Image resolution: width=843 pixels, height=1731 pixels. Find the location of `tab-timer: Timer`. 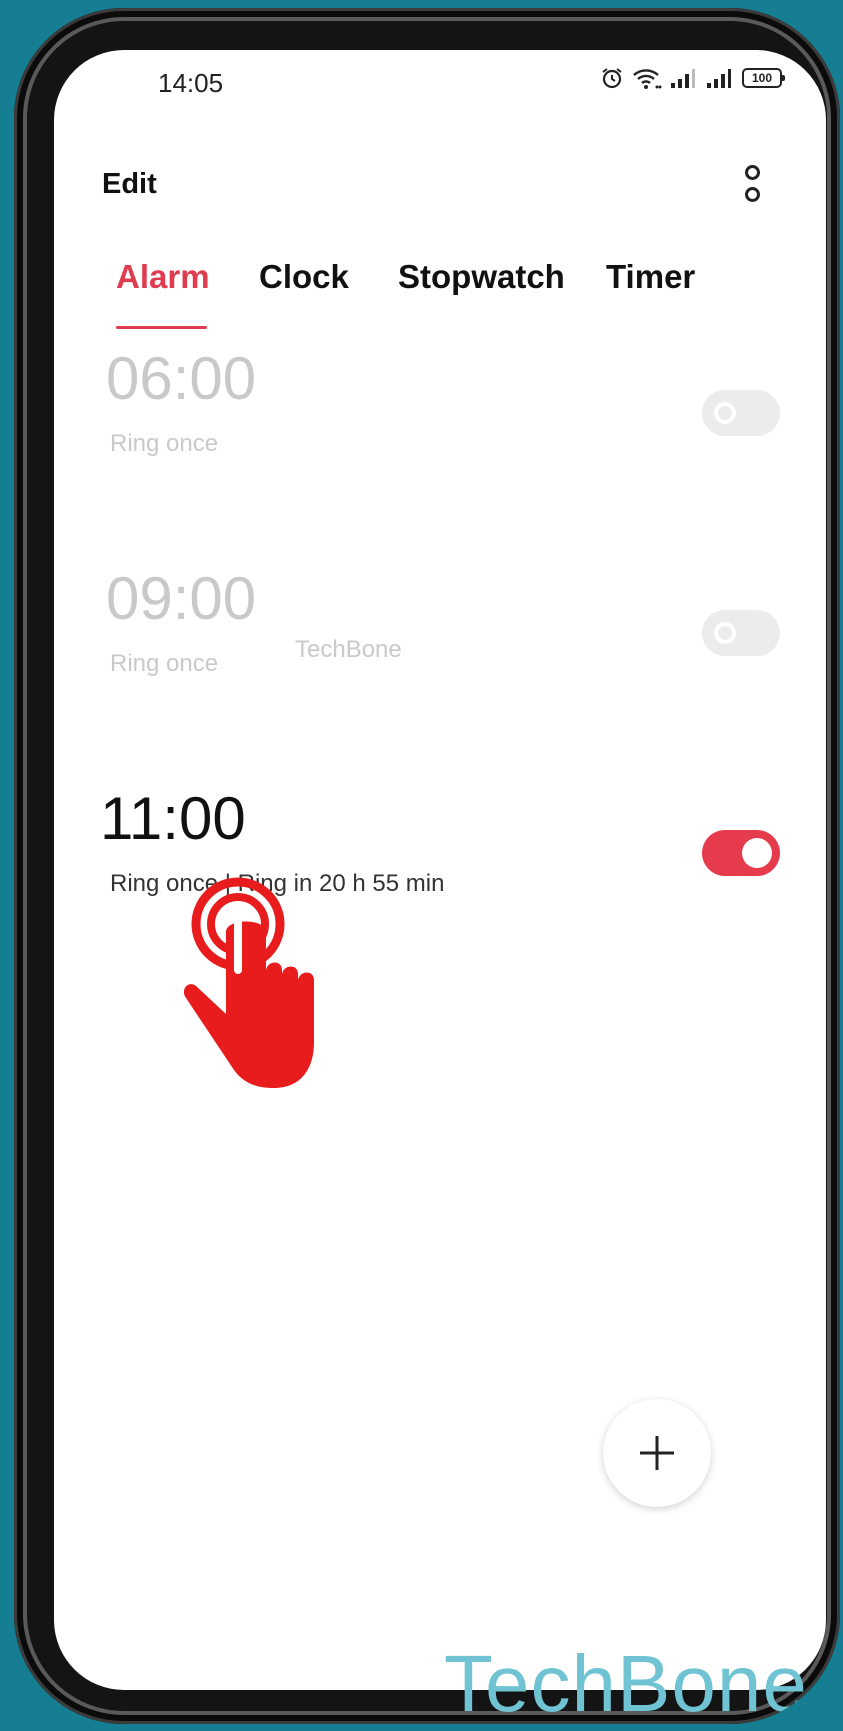

tab-timer: Timer is located at coordinates (650, 277).